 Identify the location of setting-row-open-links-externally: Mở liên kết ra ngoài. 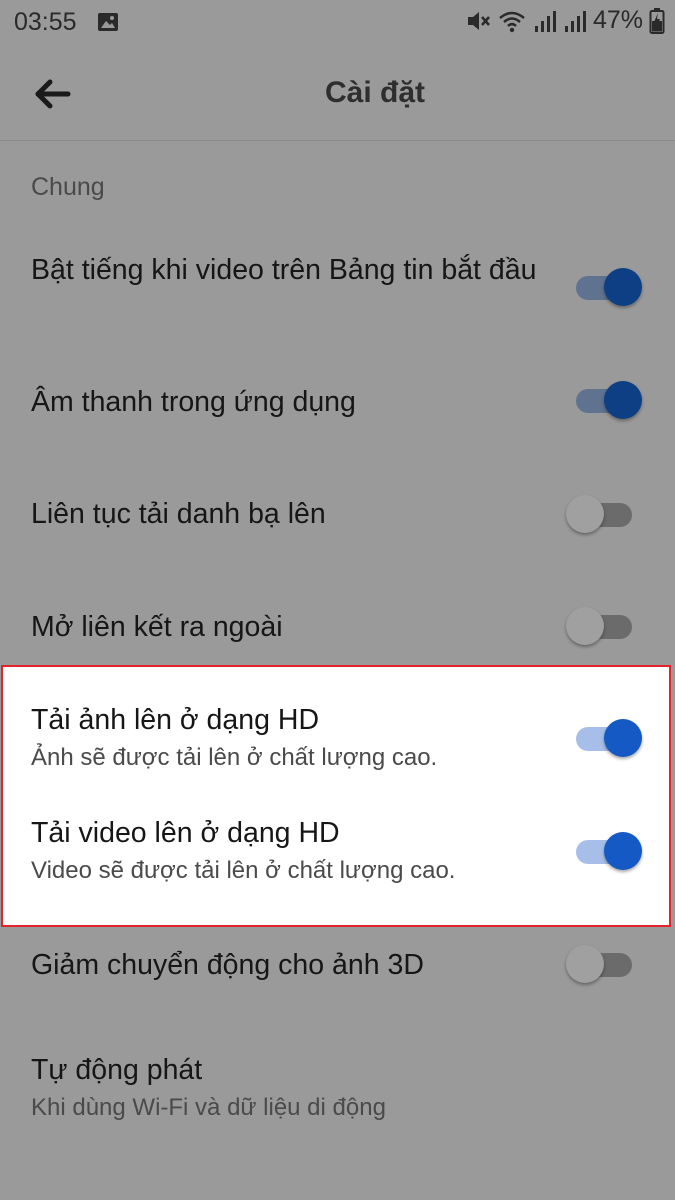
(301, 627).